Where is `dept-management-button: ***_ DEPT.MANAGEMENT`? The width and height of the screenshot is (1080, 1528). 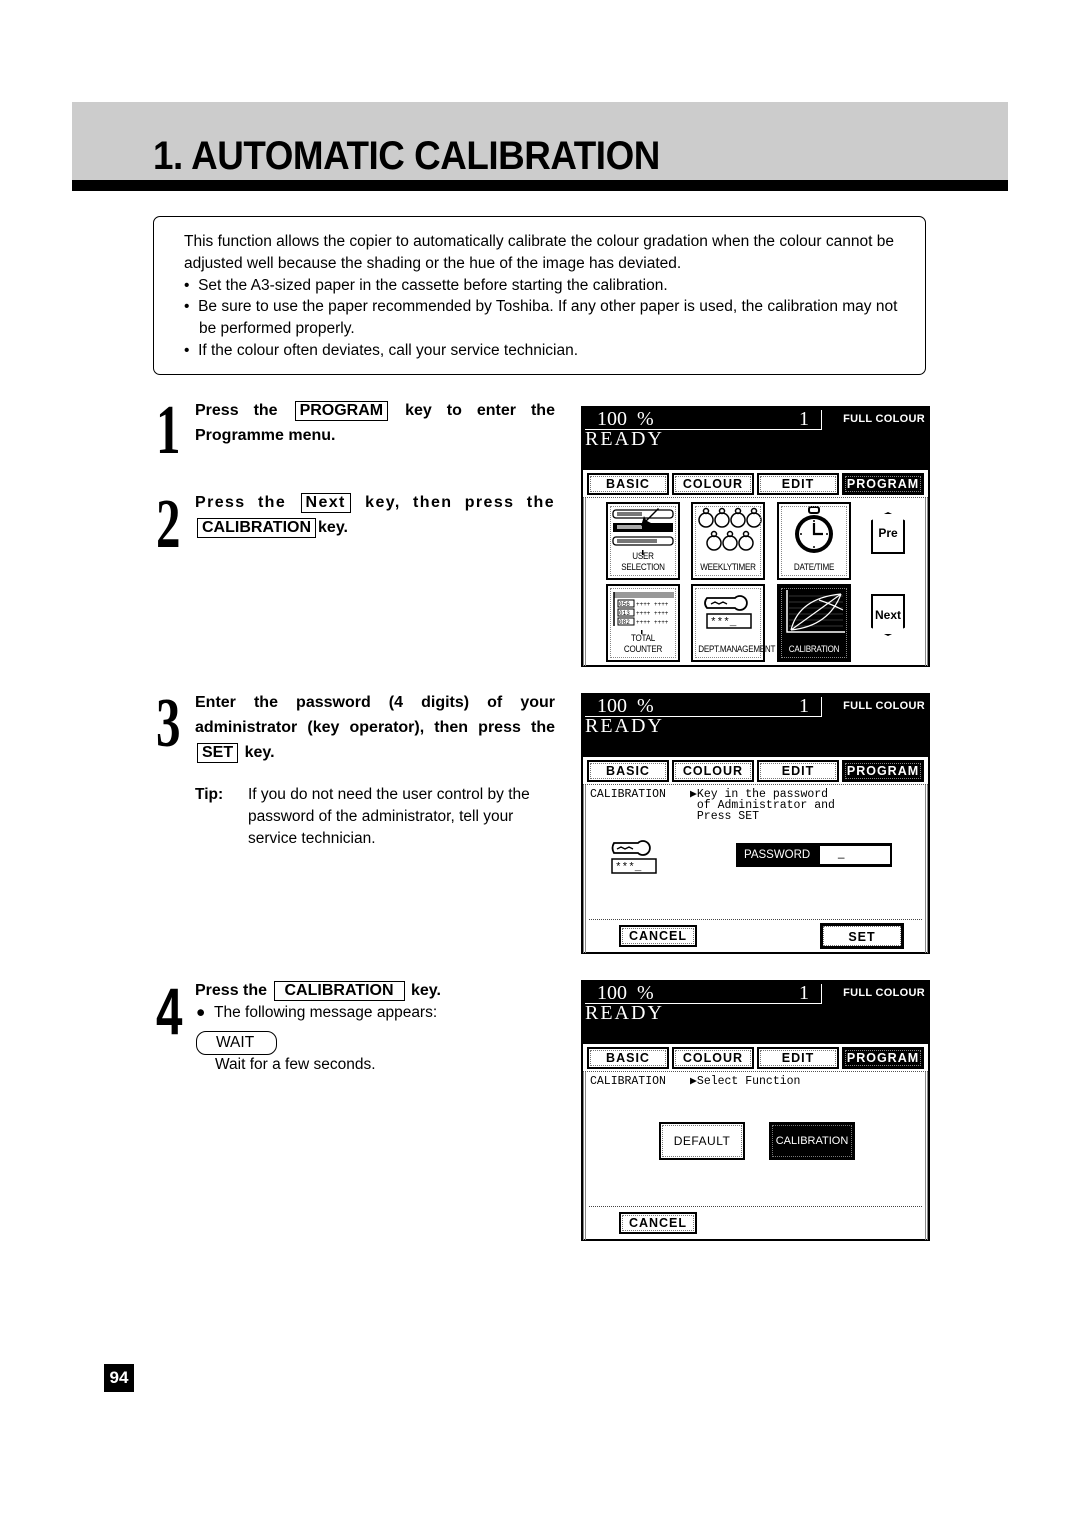
dept-management-button: ***_ DEPT.MANAGEMENT is located at coordinates (733, 623).